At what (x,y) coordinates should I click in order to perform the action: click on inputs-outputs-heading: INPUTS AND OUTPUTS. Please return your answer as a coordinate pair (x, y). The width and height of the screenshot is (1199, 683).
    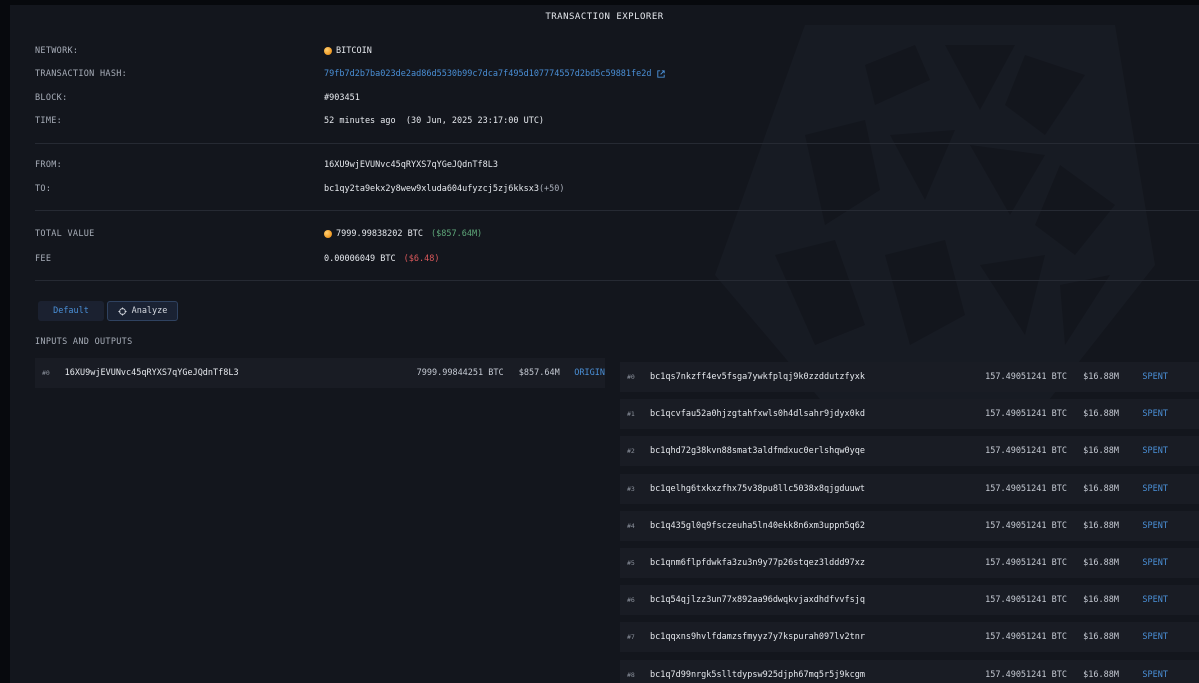
    Looking at the image, I should click on (84, 342).